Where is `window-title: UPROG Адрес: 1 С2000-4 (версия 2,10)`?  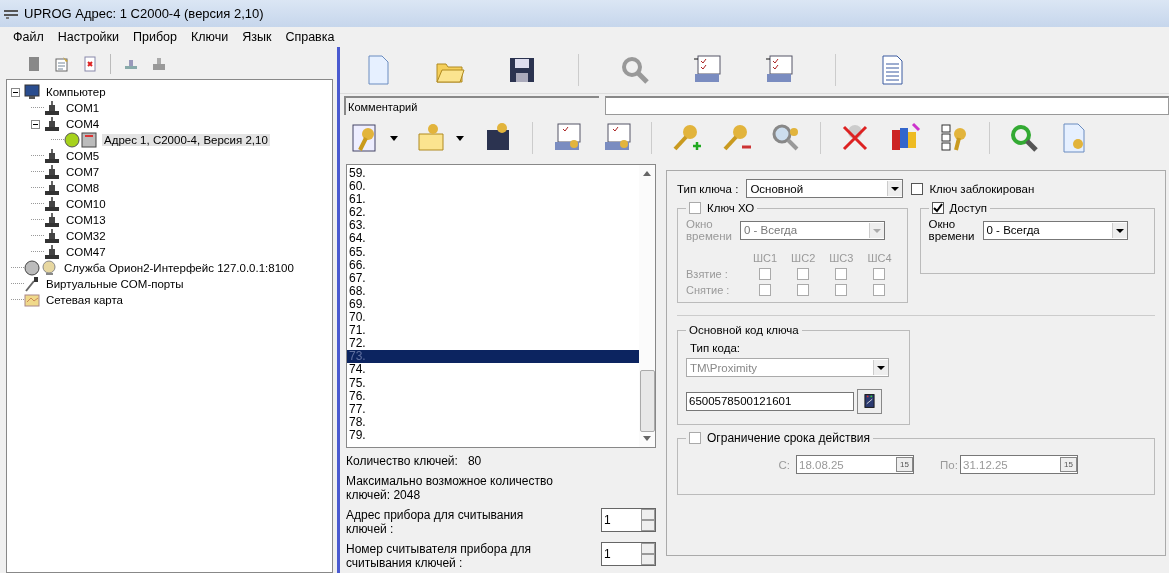
window-title: UPROG Адрес: 1 С2000-4 (версия 2,10) is located at coordinates (144, 13).